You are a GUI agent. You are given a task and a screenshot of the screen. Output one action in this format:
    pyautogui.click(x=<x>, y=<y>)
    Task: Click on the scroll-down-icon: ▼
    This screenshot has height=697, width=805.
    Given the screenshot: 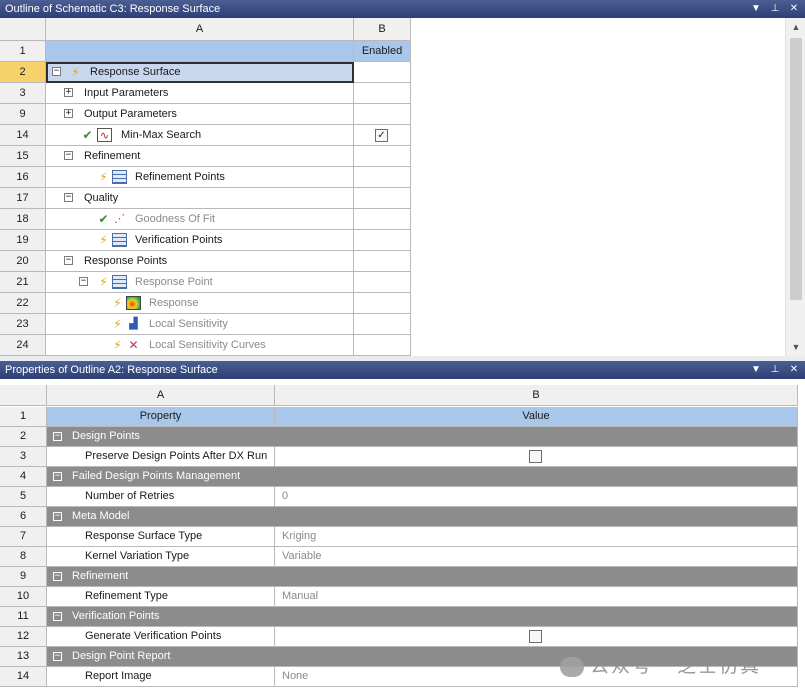 What is the action you would take?
    pyautogui.click(x=795, y=347)
    